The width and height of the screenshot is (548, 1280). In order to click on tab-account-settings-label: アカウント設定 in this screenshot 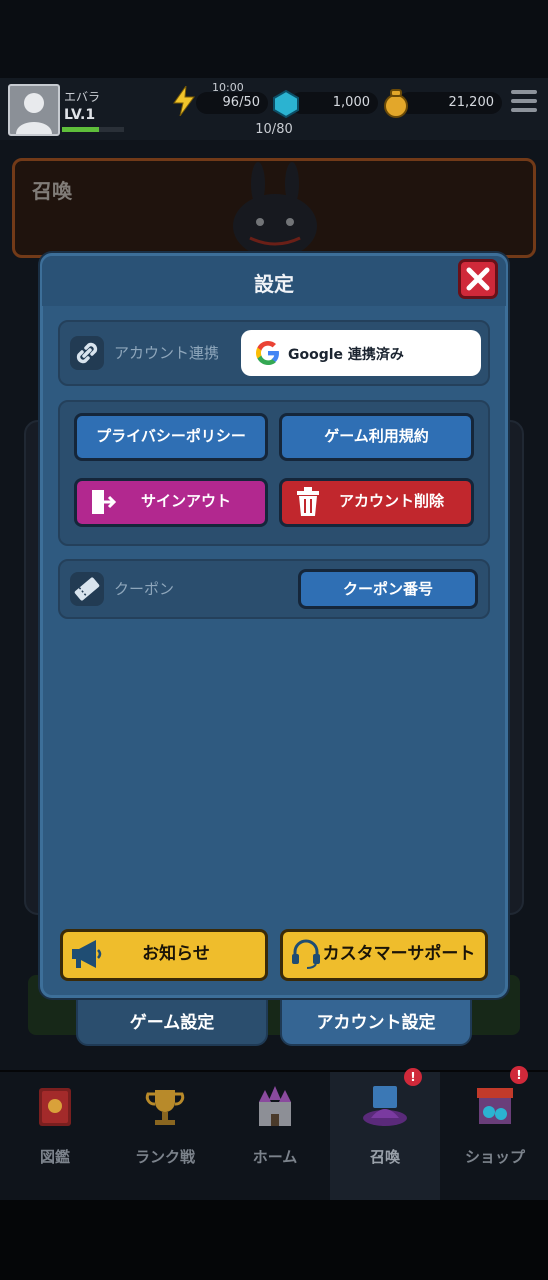, I will do `click(376, 1023)`.